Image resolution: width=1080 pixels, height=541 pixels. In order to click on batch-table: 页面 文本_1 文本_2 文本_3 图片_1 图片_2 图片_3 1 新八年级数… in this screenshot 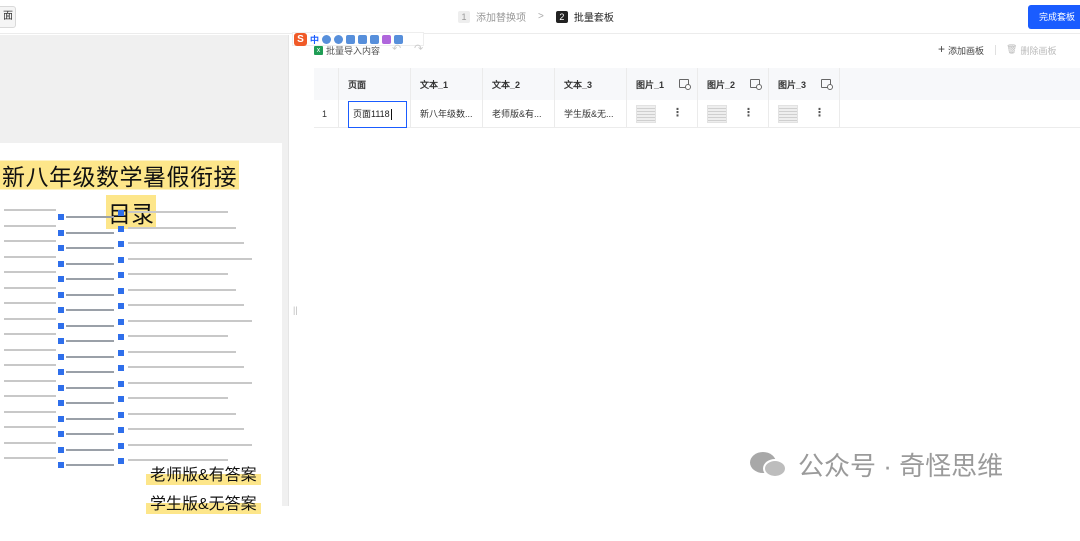, I will do `click(697, 98)`.